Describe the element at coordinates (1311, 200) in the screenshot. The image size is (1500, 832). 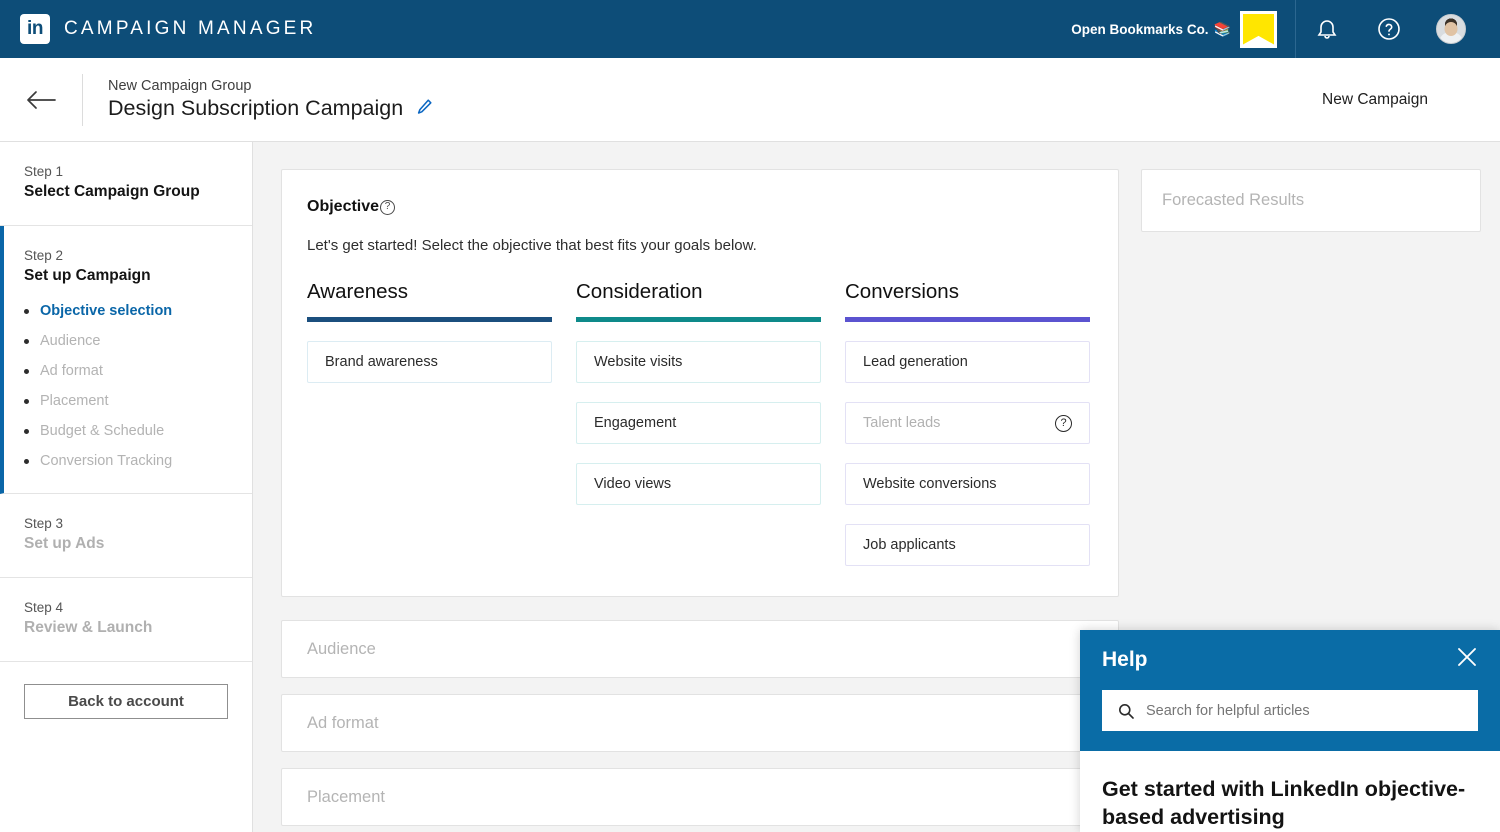
I see `forecasted-results-panel: Forecasted Results` at that location.